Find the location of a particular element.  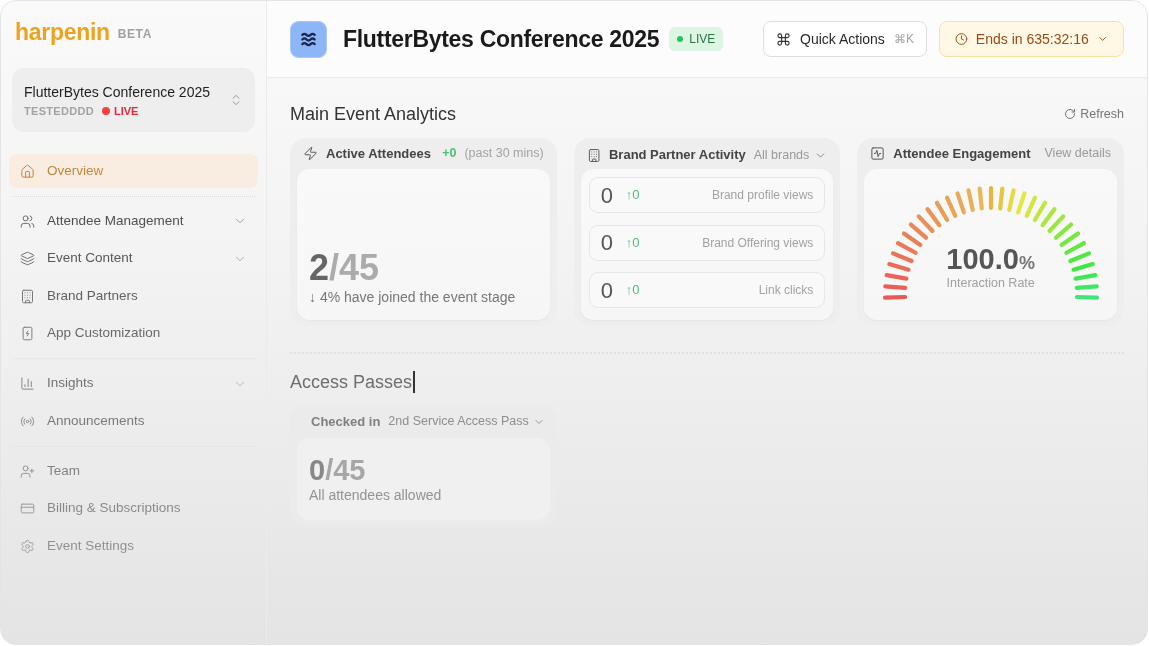

event-timer-button: Ends in 635:32:16 is located at coordinates (1031, 39).